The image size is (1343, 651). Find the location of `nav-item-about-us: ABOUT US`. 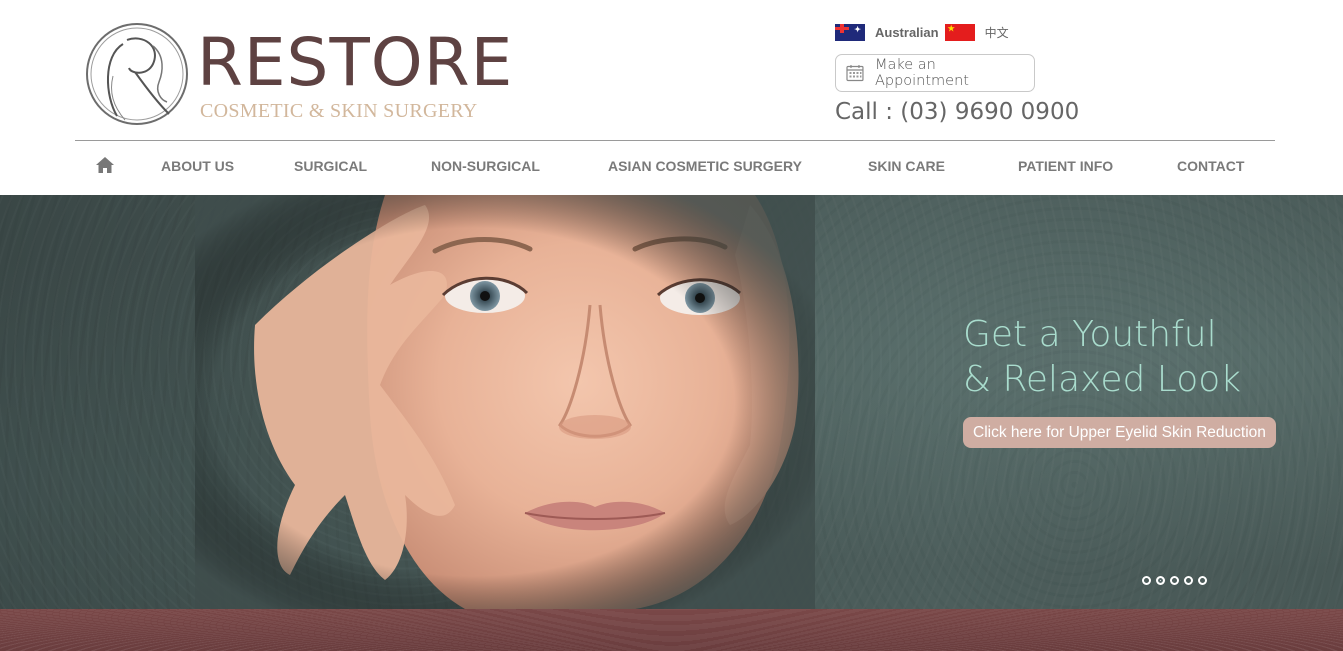

nav-item-about-us: ABOUT US is located at coordinates (197, 168).